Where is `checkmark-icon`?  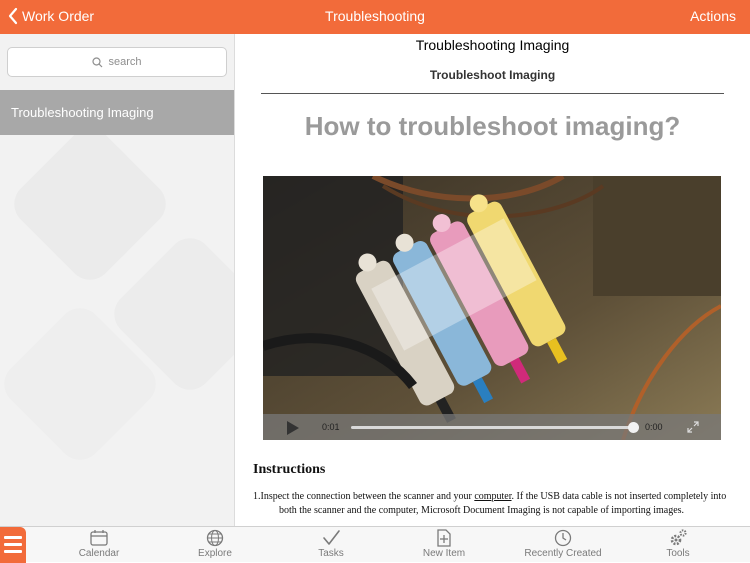 checkmark-icon is located at coordinates (331, 537).